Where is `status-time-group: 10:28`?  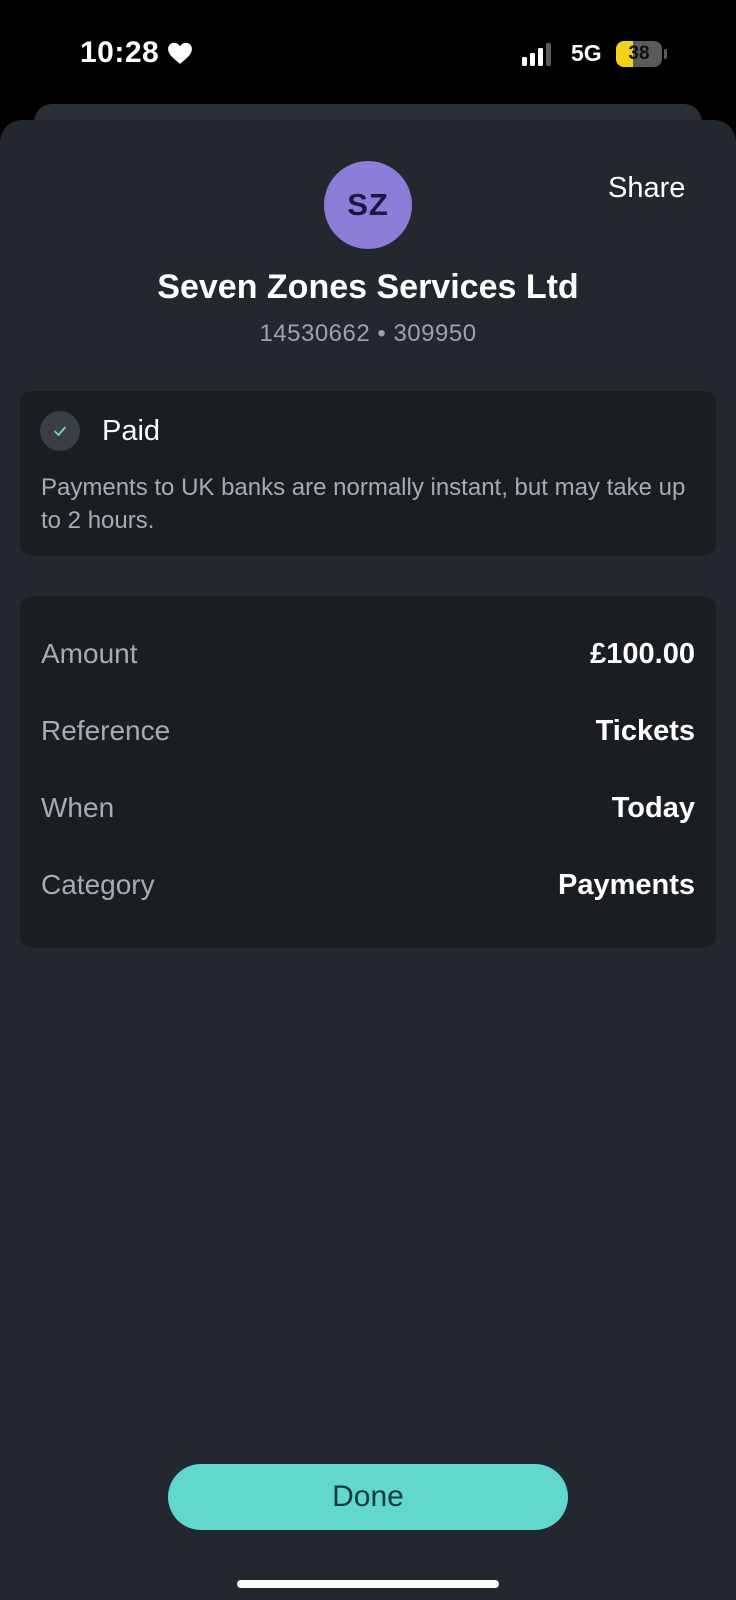 status-time-group: 10:28 is located at coordinates (136, 53).